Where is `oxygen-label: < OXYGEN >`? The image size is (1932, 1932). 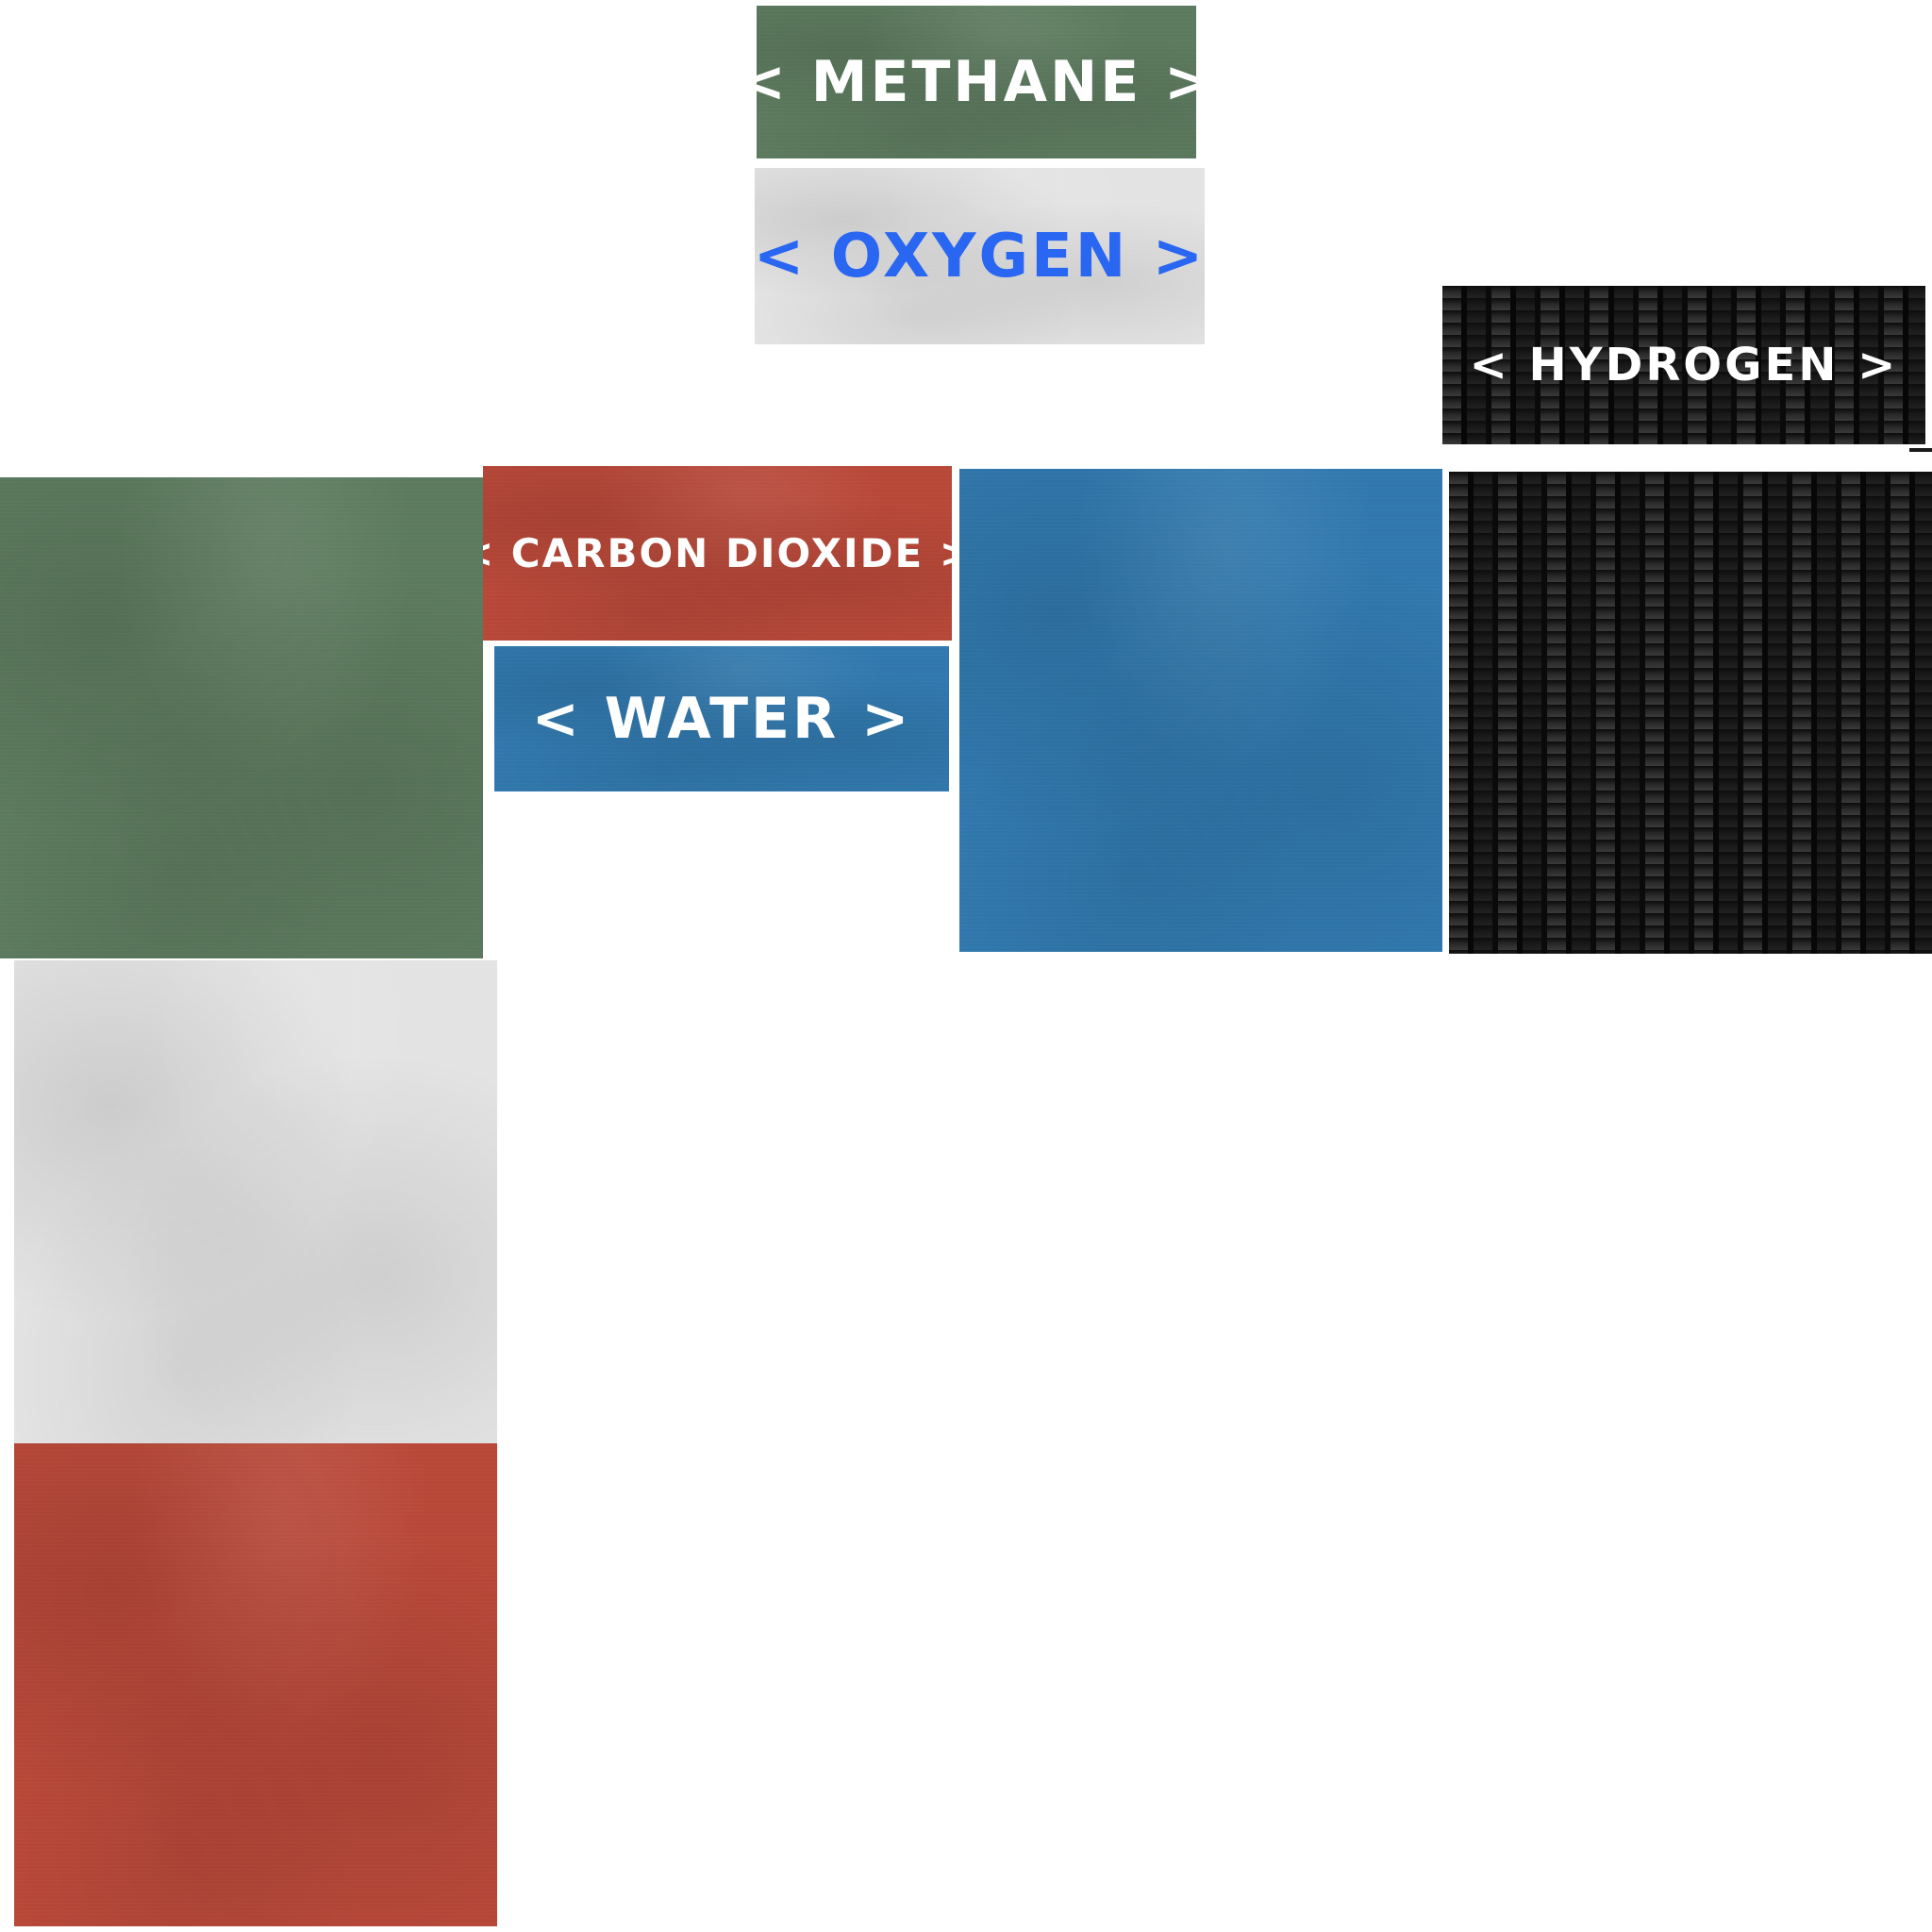
oxygen-label: < OXYGEN > is located at coordinates (980, 256).